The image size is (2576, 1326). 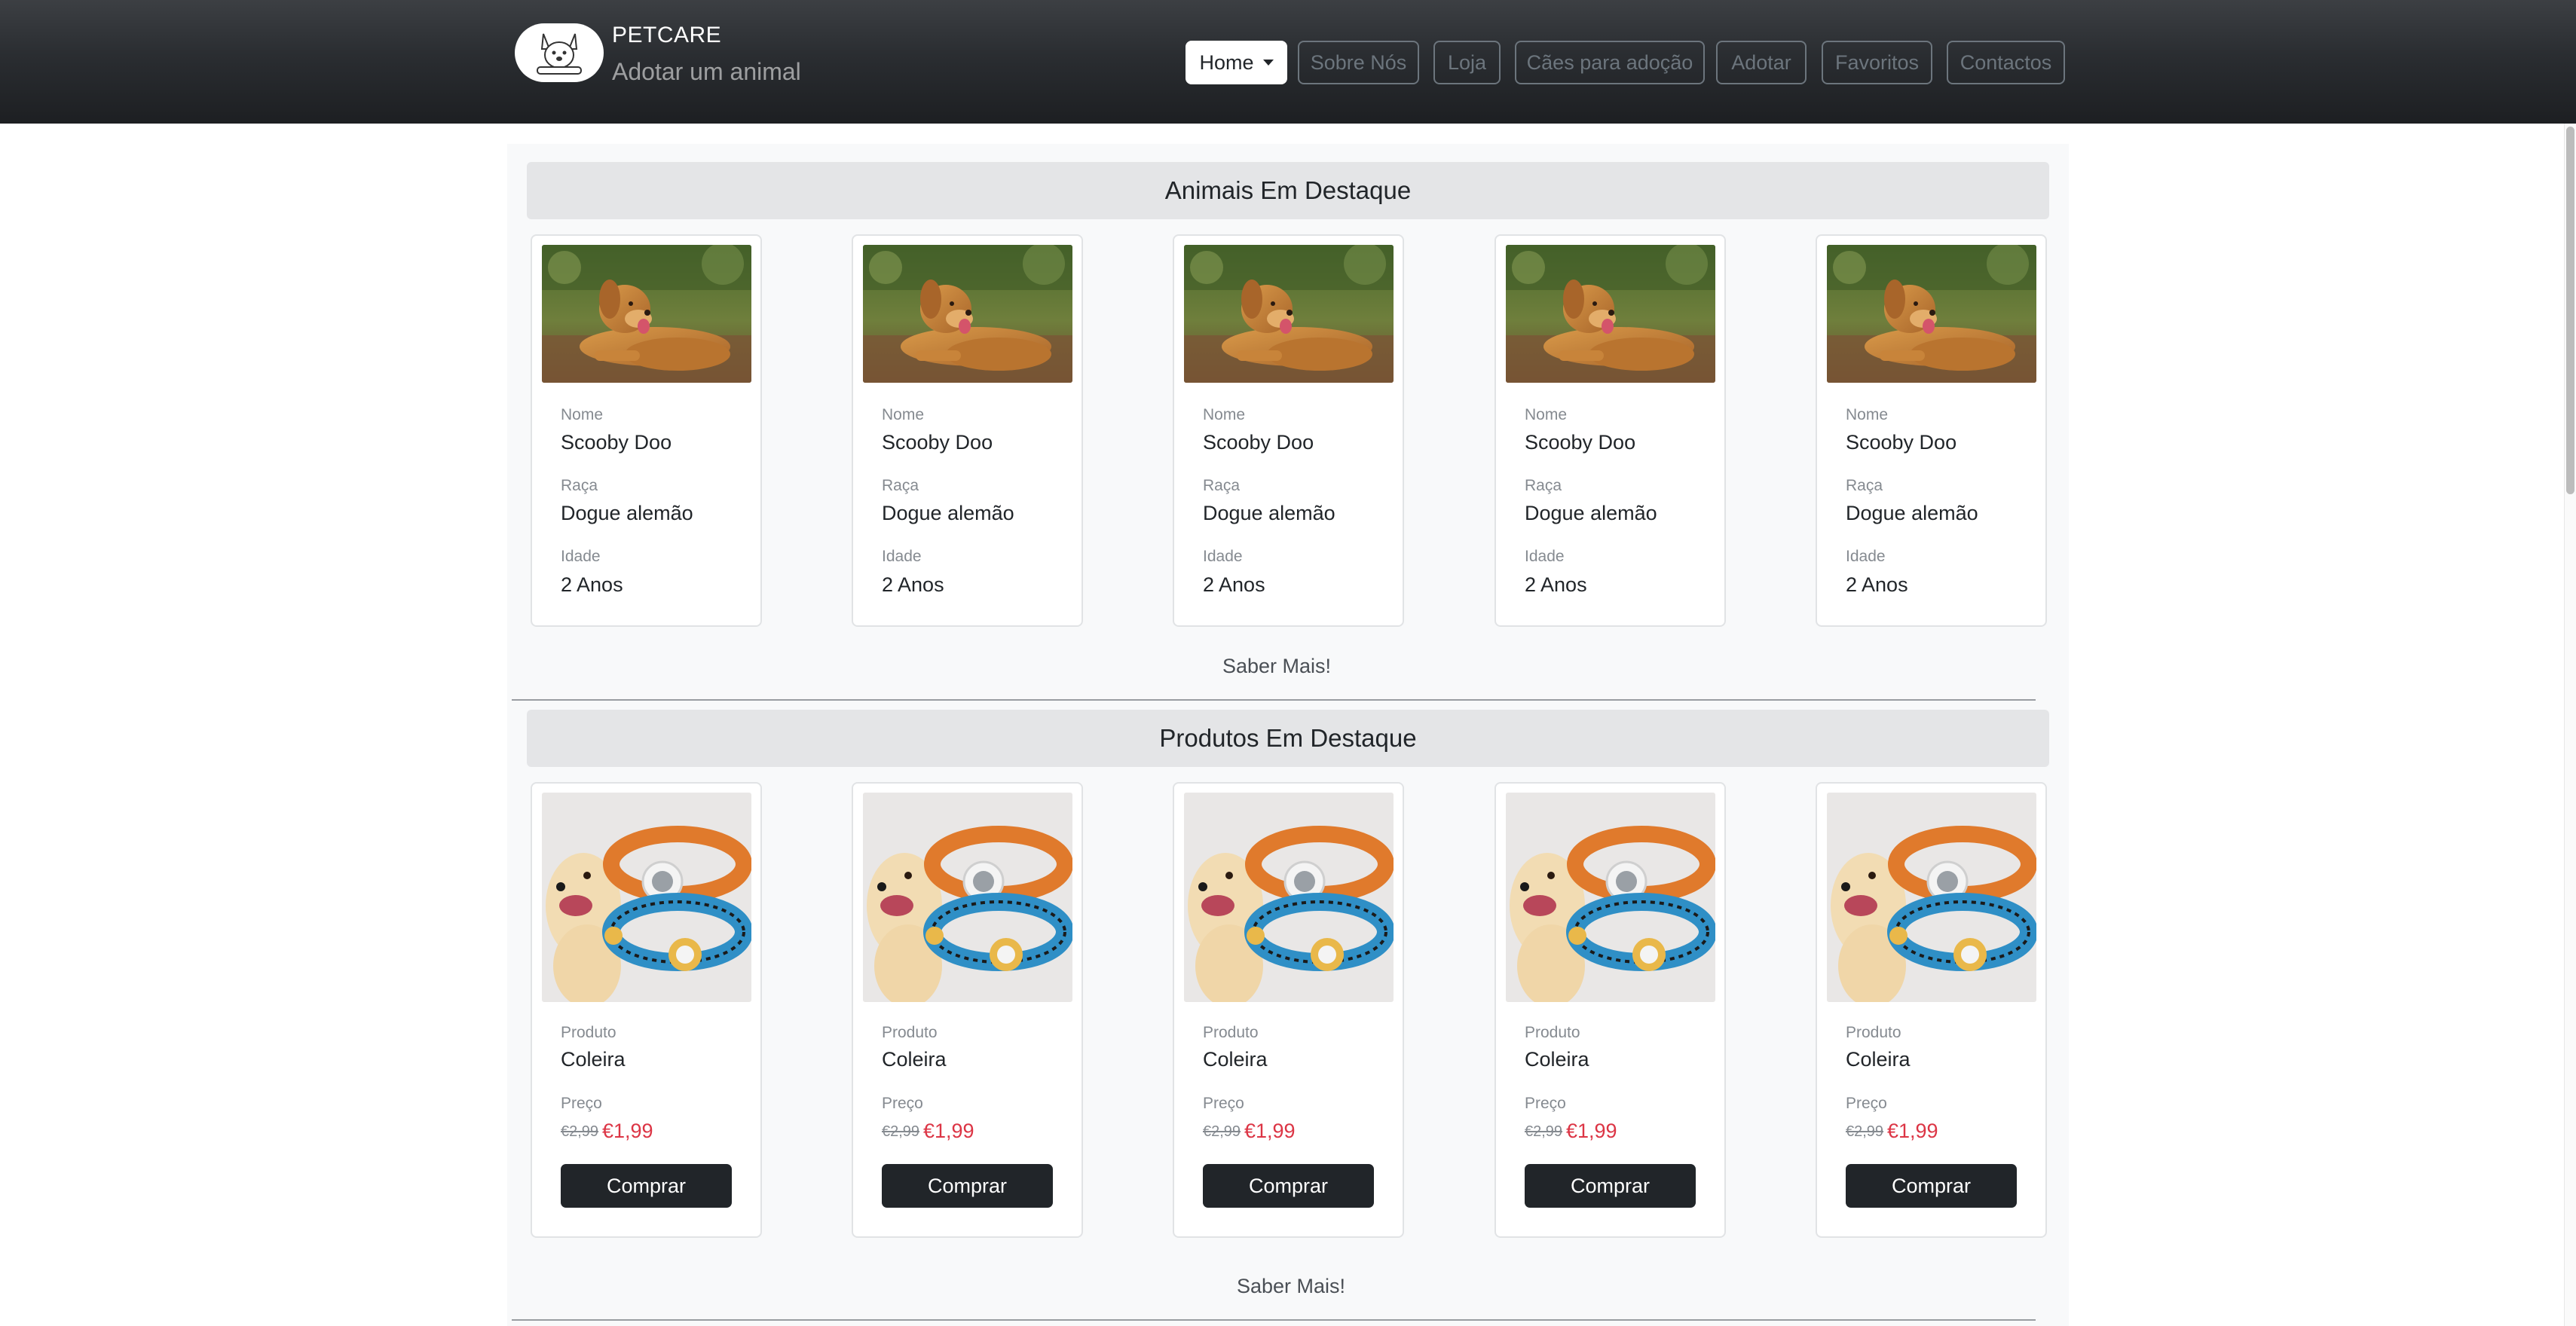 What do you see at coordinates (1268, 63) in the screenshot?
I see `caret-down-icon` at bounding box center [1268, 63].